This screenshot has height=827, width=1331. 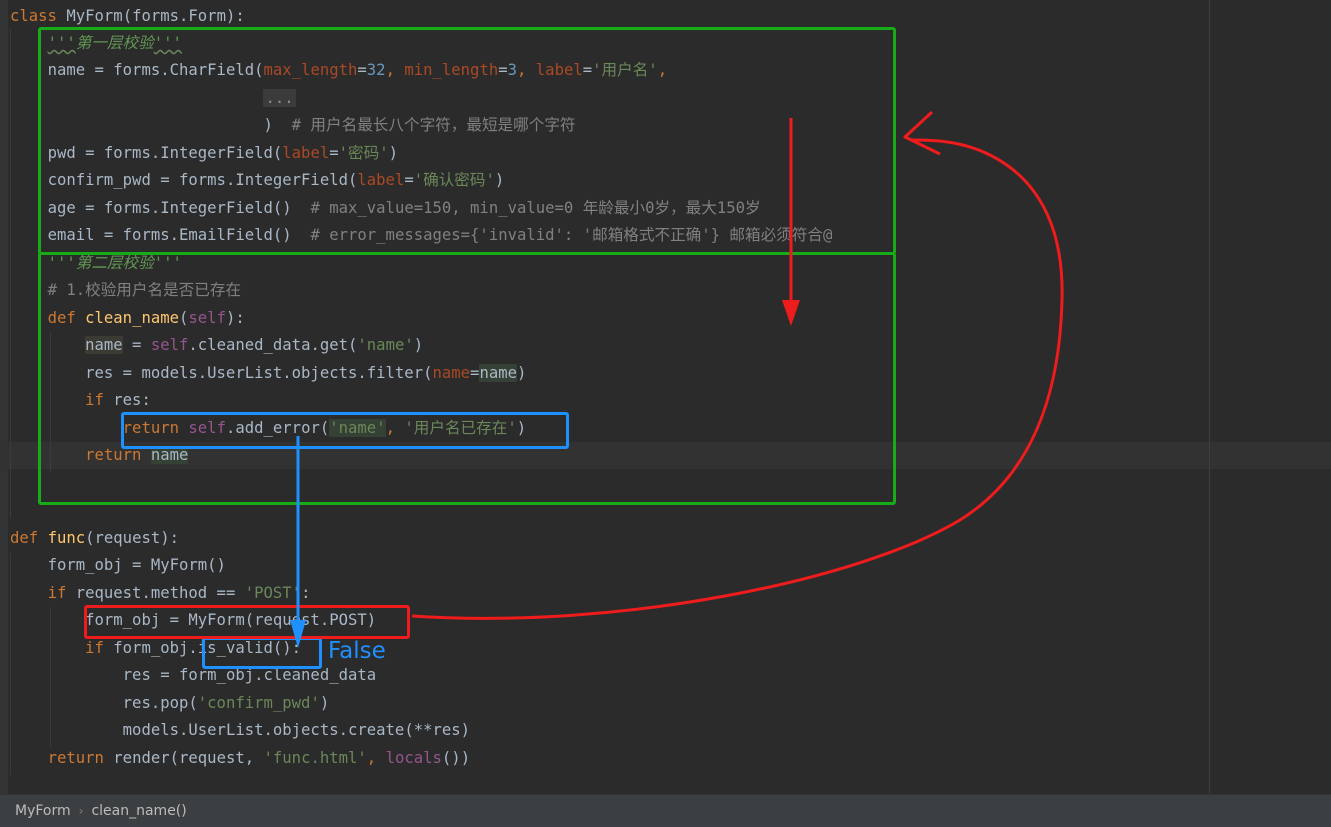 I want to click on code-line: '''第一层校验''', so click(x=96, y=43).